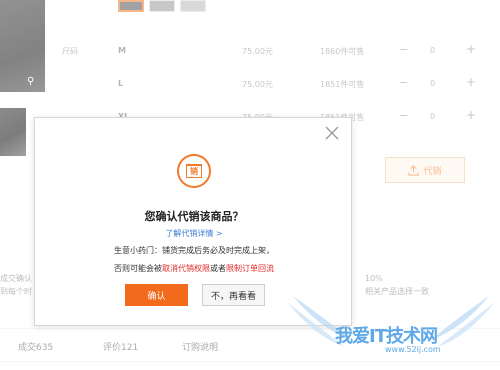 The image size is (500, 370). Describe the element at coordinates (194, 250) in the screenshot. I see `tip-line-1: 生意小药门：铺货完成后务必及时完成上架，` at that location.